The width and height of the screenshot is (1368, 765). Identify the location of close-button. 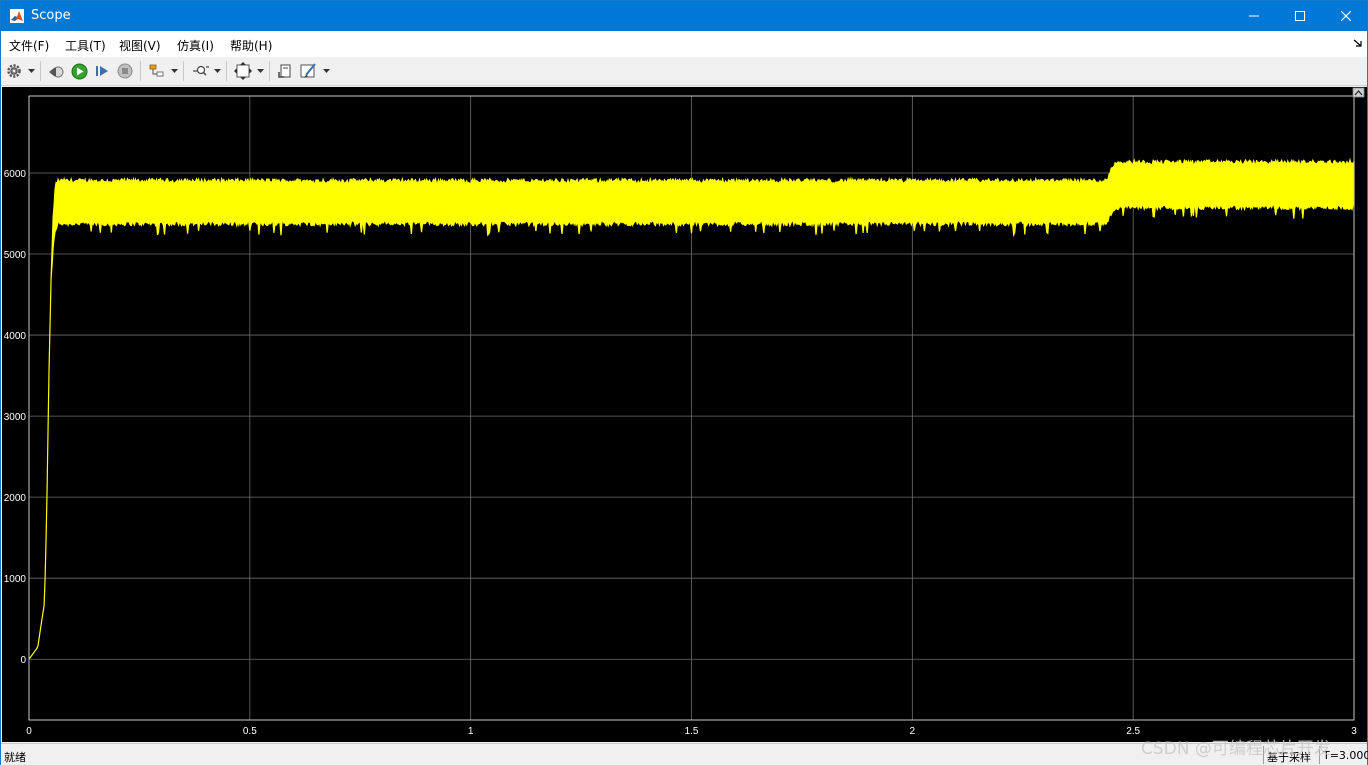
(1345, 16).